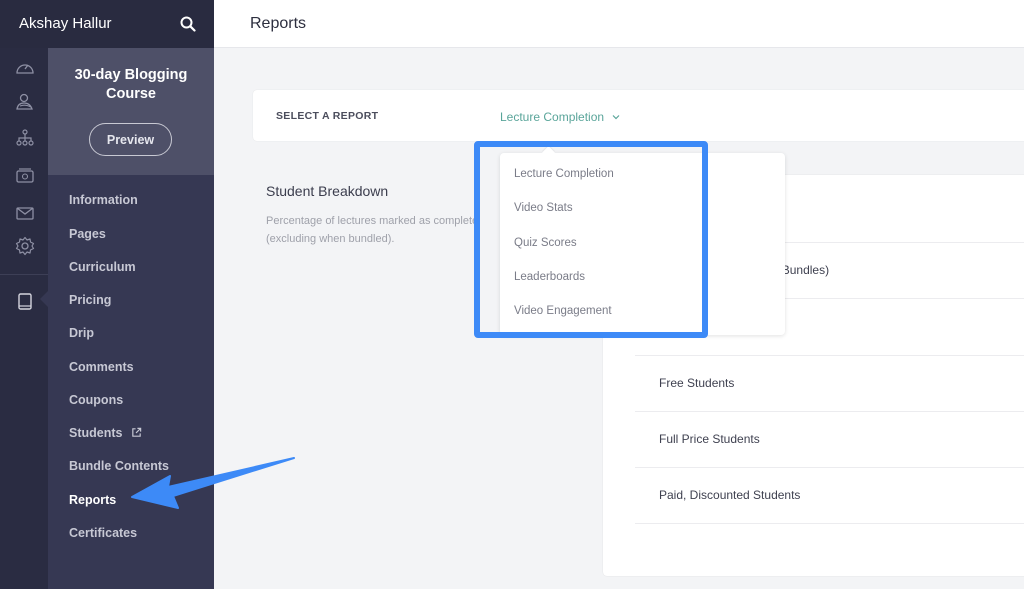 Image resolution: width=1024 pixels, height=589 pixels. I want to click on courses-book-icon, so click(25, 302).